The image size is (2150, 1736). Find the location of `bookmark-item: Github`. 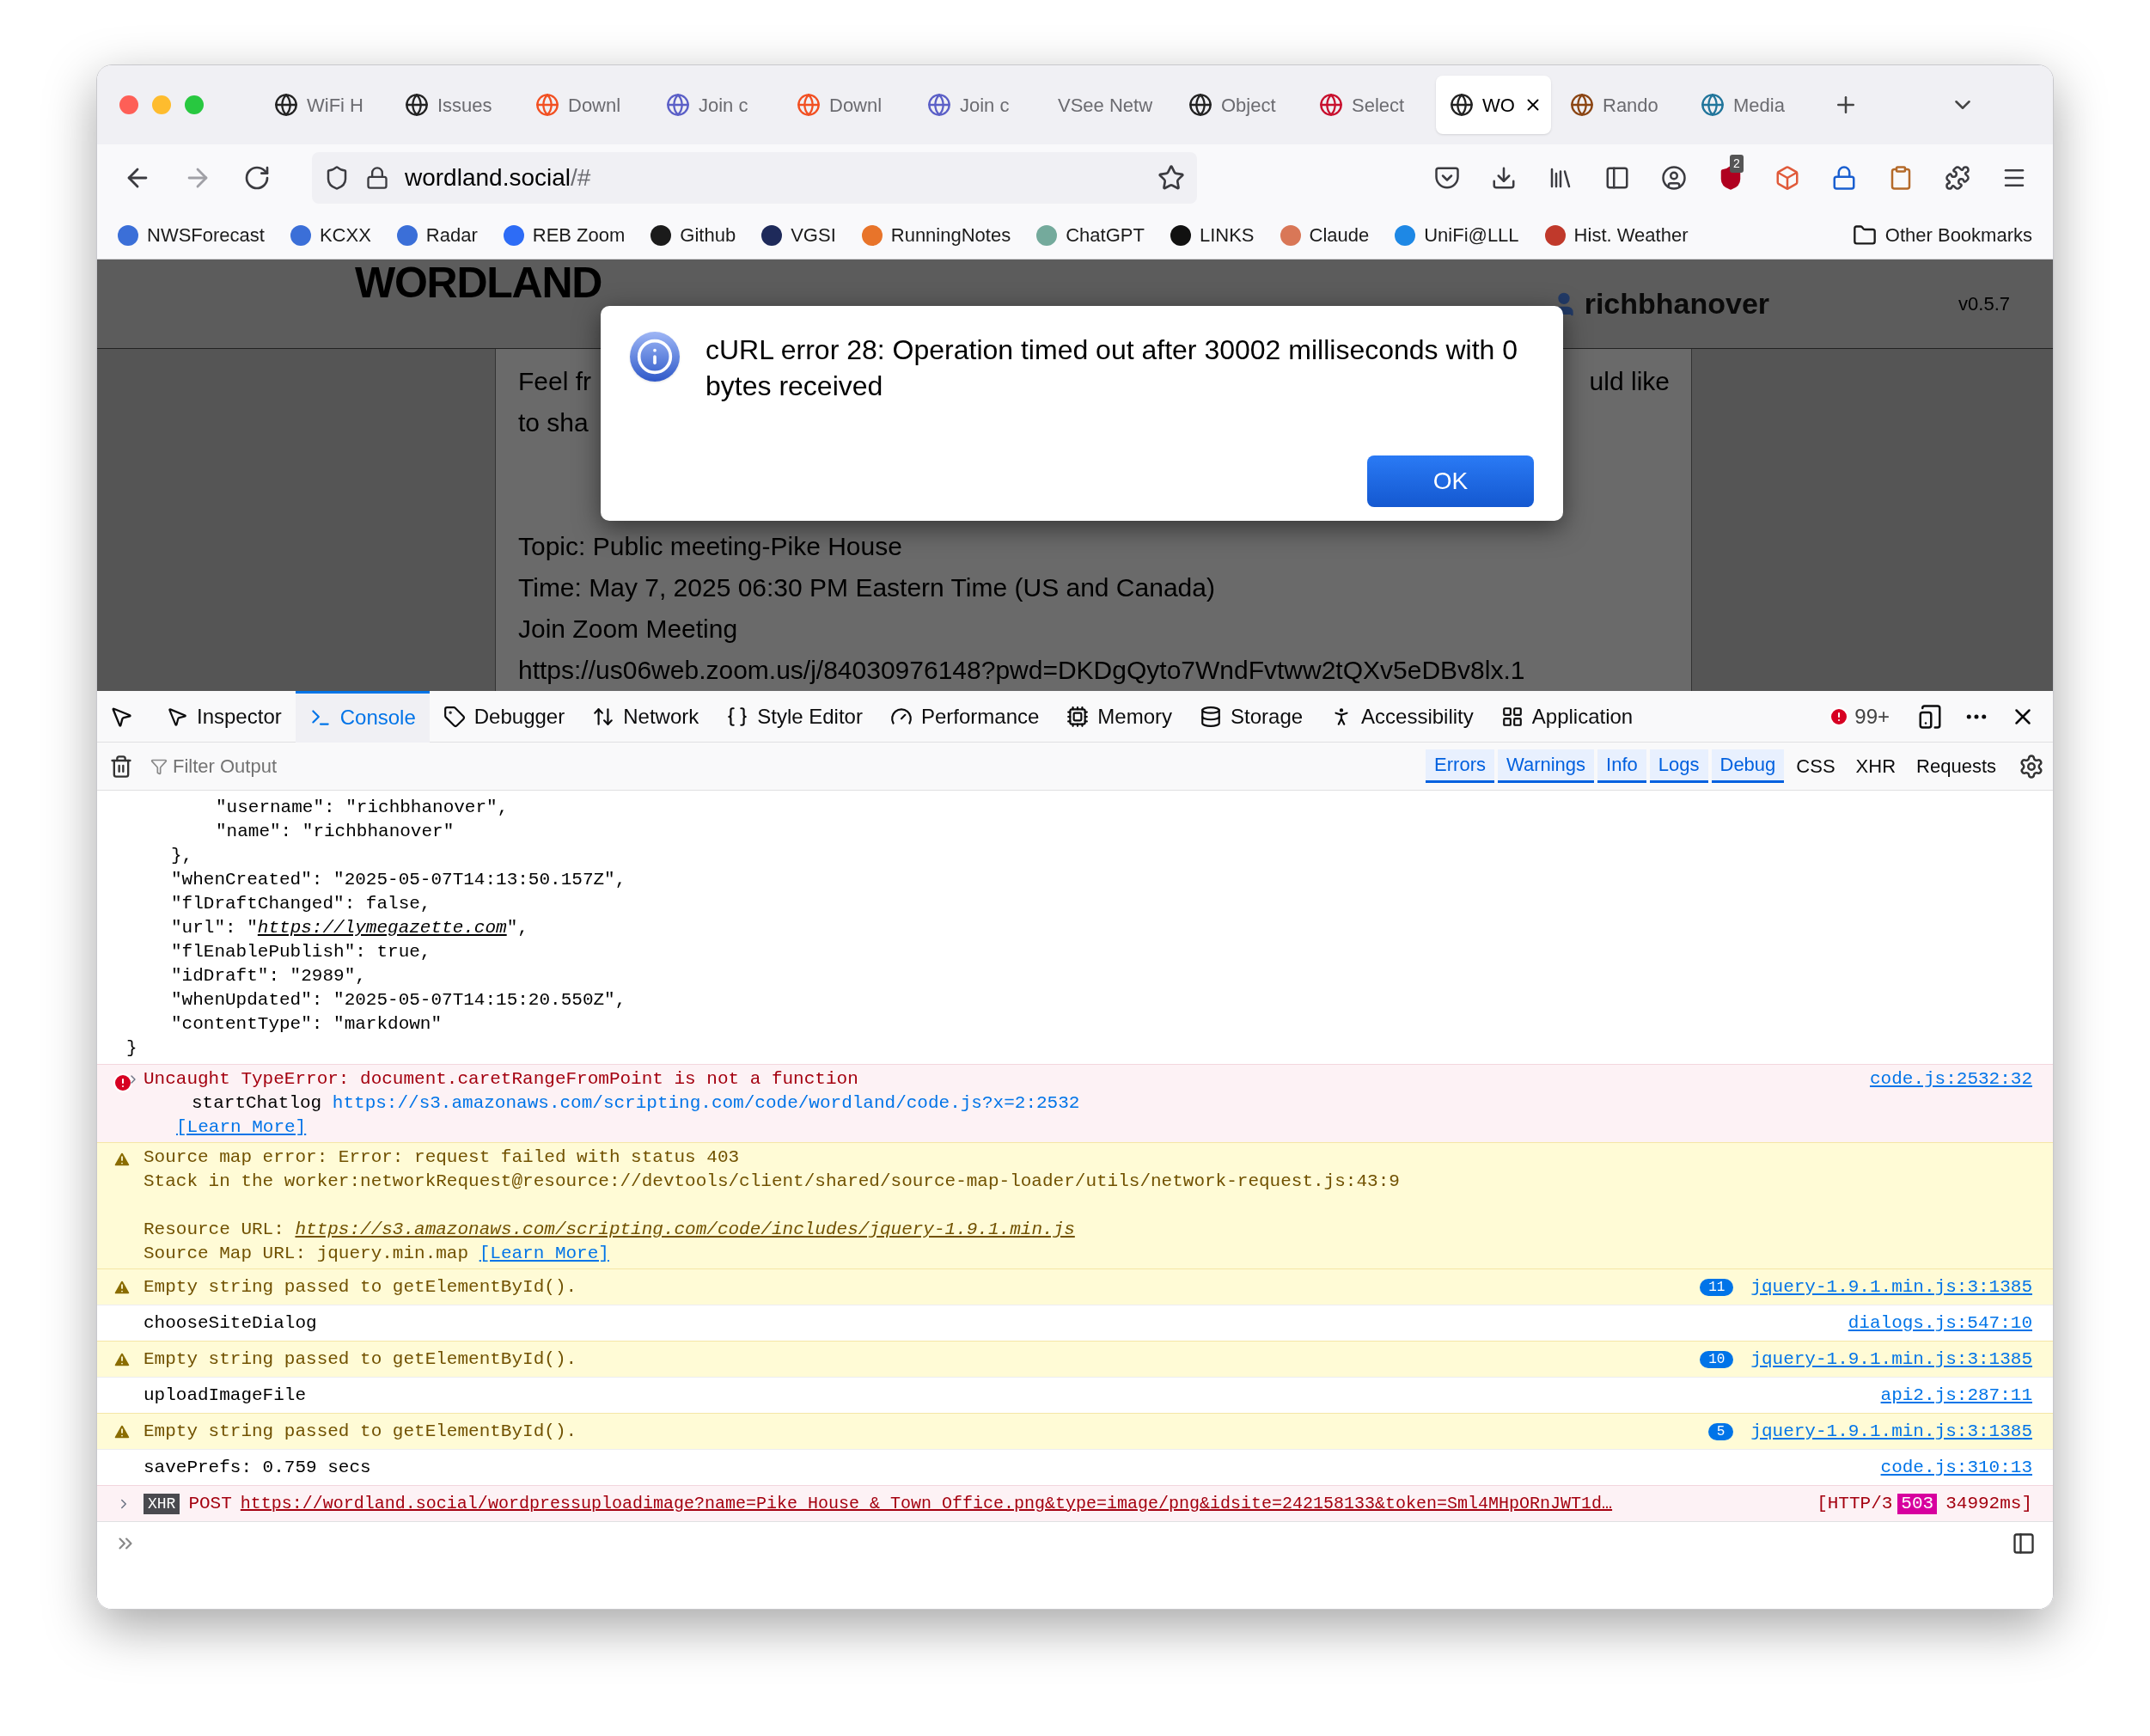

bookmark-item: Github is located at coordinates (693, 235).